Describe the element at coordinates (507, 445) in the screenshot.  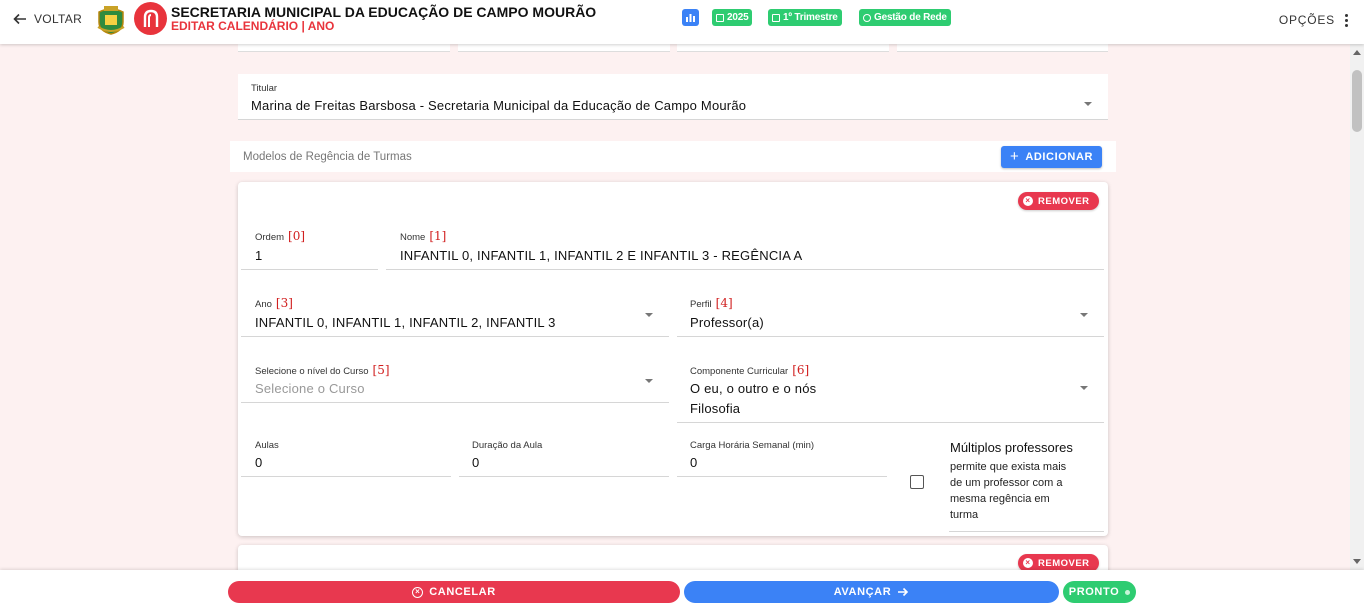
I see `duracao-label: Duração da Aula` at that location.